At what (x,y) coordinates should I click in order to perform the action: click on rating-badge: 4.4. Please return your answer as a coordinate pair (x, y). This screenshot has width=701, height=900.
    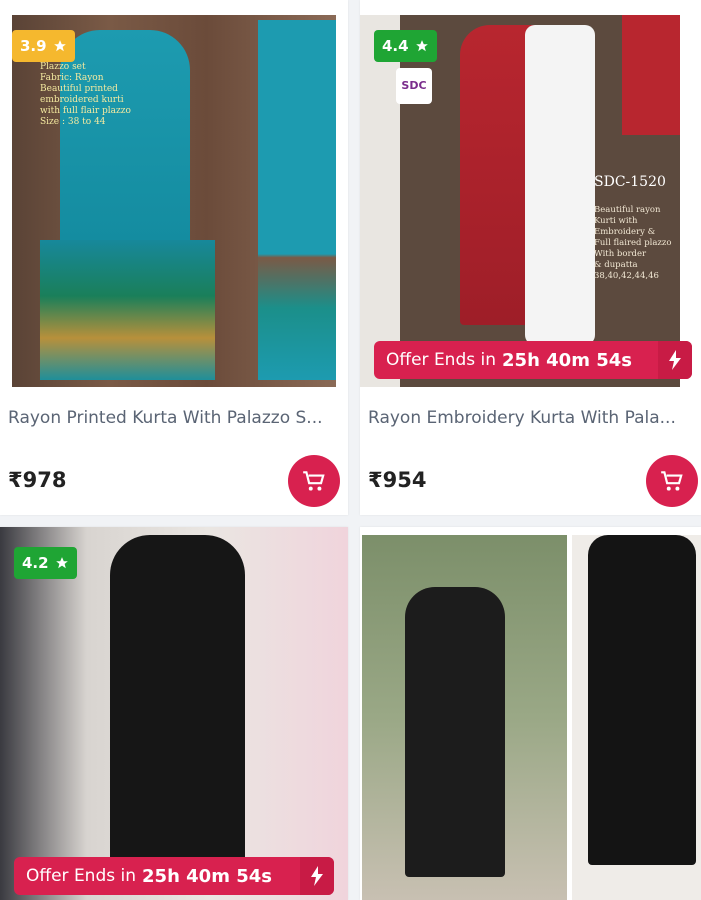
    Looking at the image, I should click on (405, 46).